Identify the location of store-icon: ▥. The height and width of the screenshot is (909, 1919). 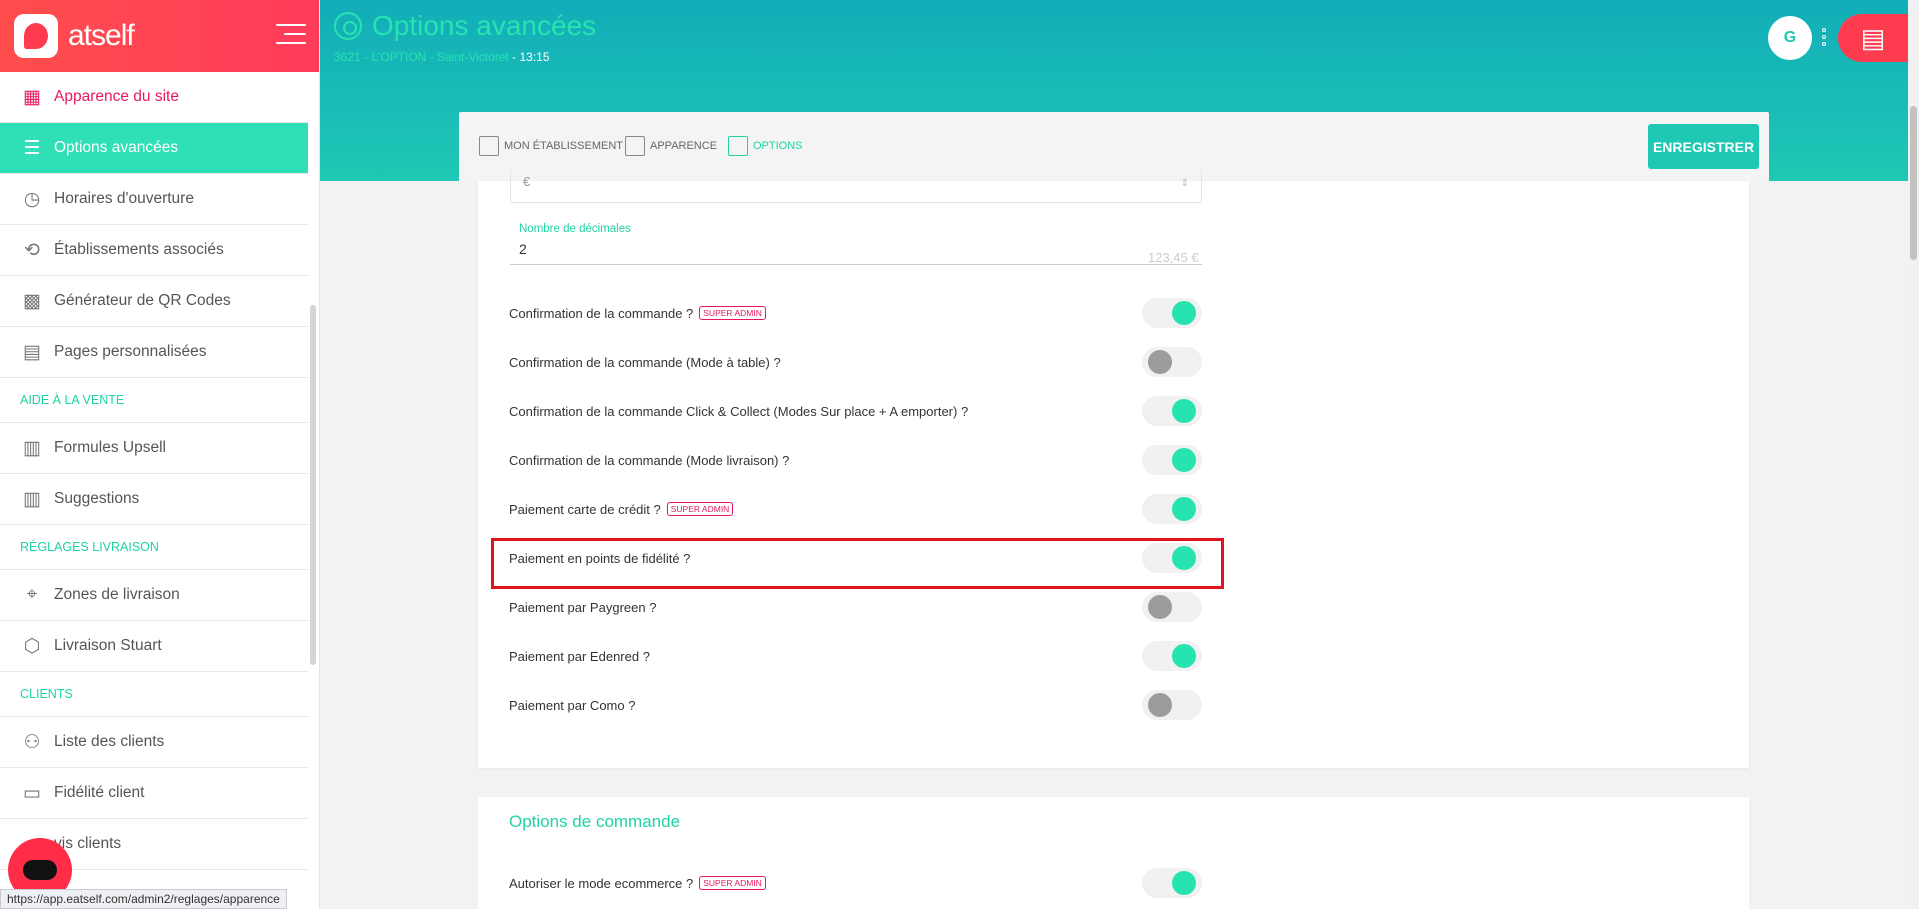
(32, 499).